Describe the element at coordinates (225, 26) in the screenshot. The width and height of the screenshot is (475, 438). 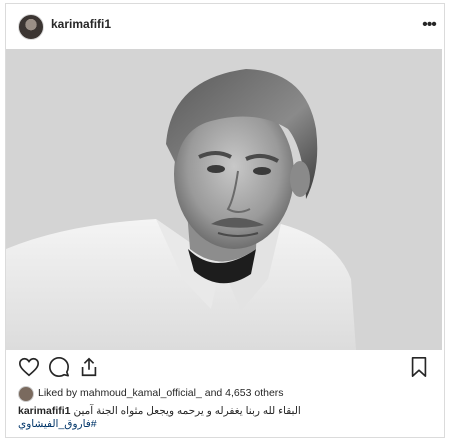
I see `post-header: karimafifi1 •••` at that location.